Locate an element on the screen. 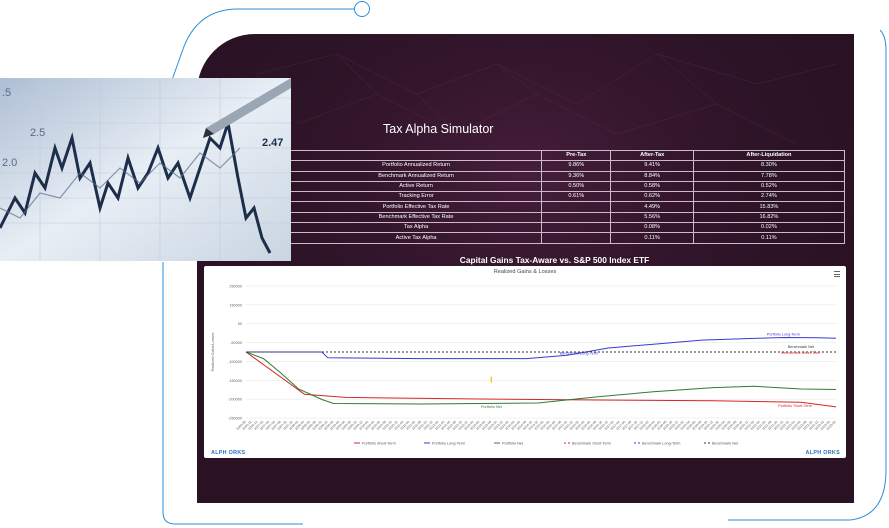 This screenshot has width=889, height=528. column-header: After-Tax is located at coordinates (652, 155).